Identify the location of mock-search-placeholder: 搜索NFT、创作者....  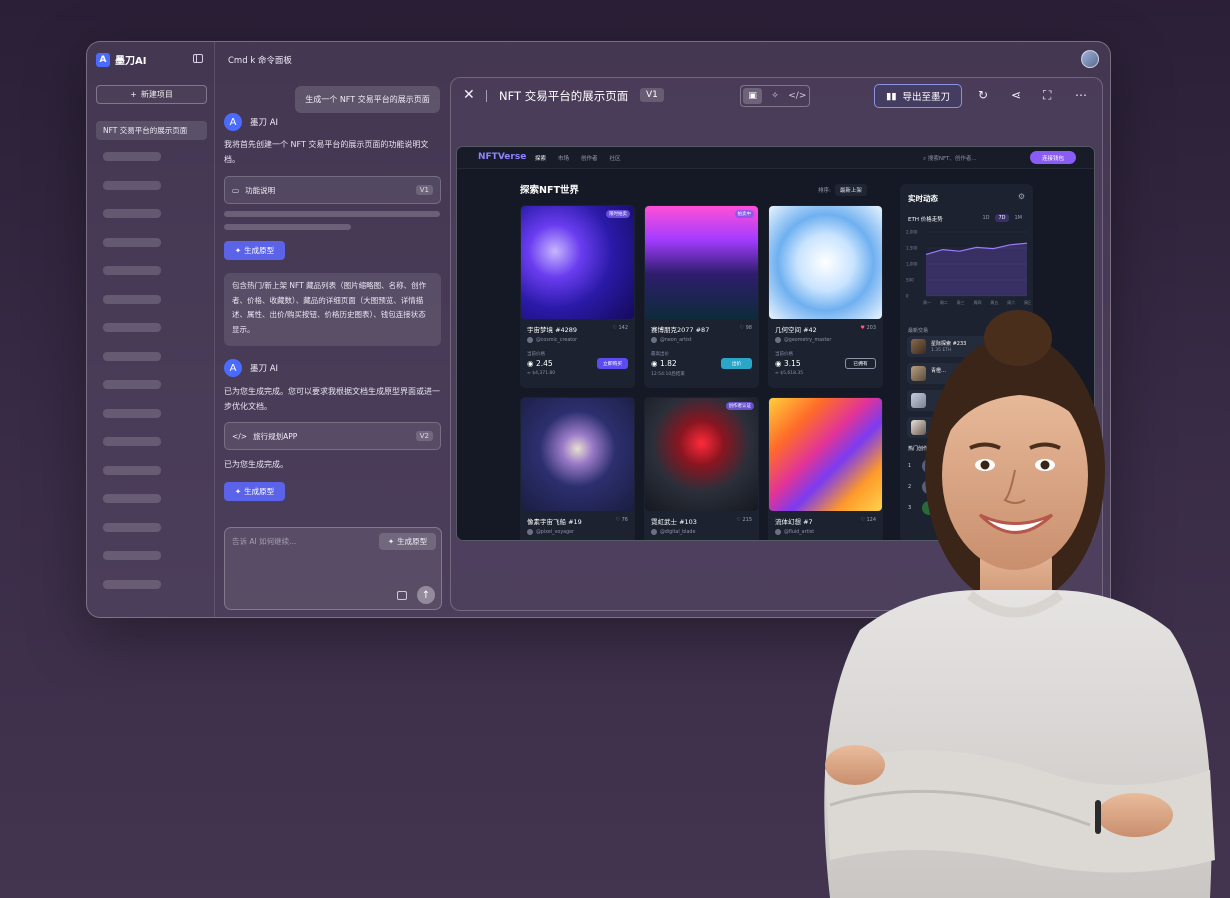
(952, 159).